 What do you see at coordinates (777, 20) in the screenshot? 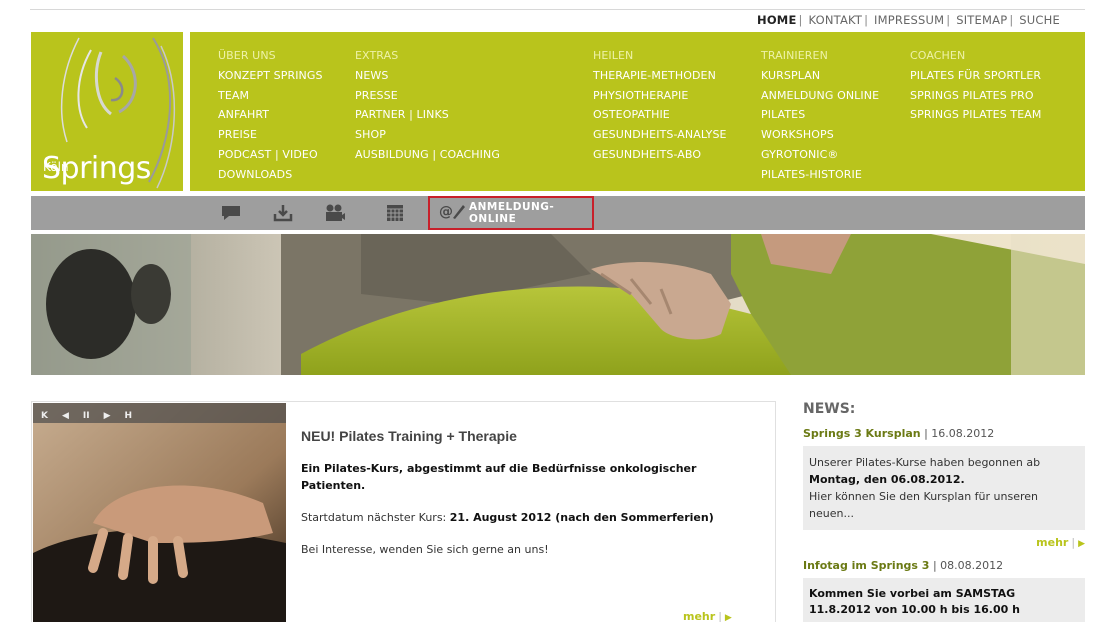
I see `topnav-home-link: HOME` at bounding box center [777, 20].